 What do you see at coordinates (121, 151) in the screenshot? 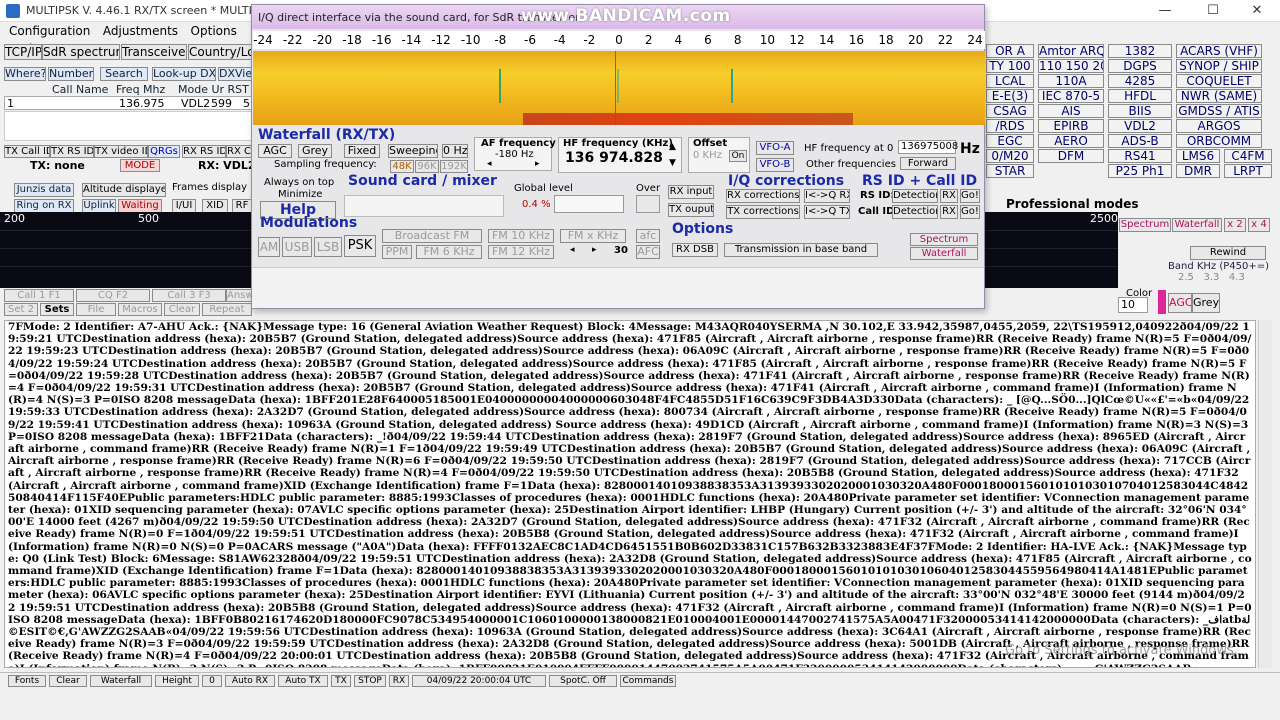
I see `tx-video-id-button: TX video ID` at bounding box center [121, 151].